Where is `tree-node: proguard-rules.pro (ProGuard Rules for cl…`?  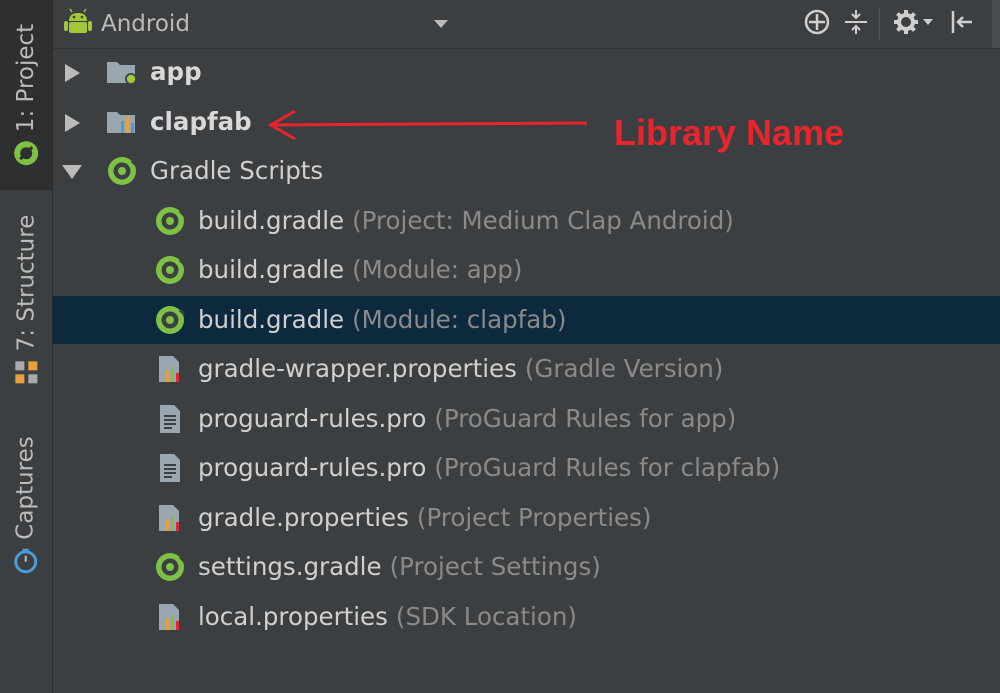 tree-node: proguard-rules.pro (ProGuard Rules for cl… is located at coordinates (526, 468).